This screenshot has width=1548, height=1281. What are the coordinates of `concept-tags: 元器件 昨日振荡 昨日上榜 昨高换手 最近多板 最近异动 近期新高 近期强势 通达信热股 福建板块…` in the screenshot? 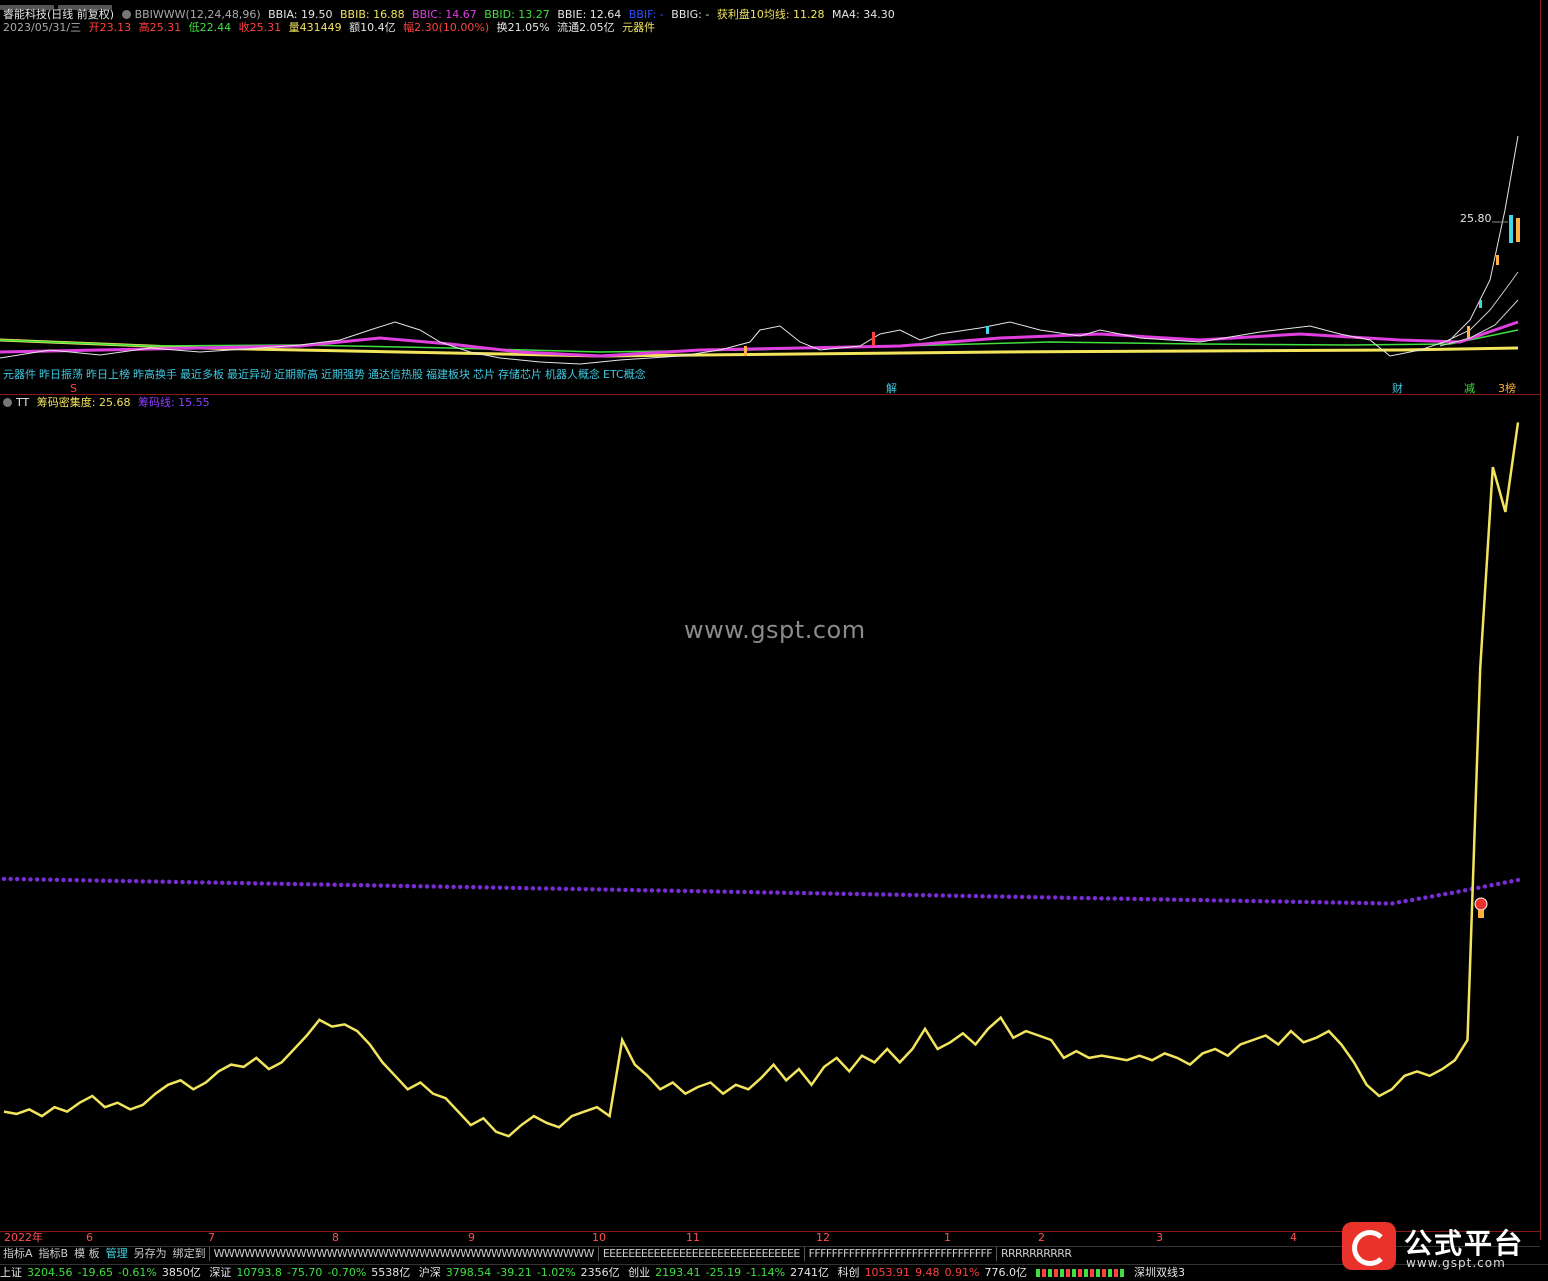 It's located at (326, 375).